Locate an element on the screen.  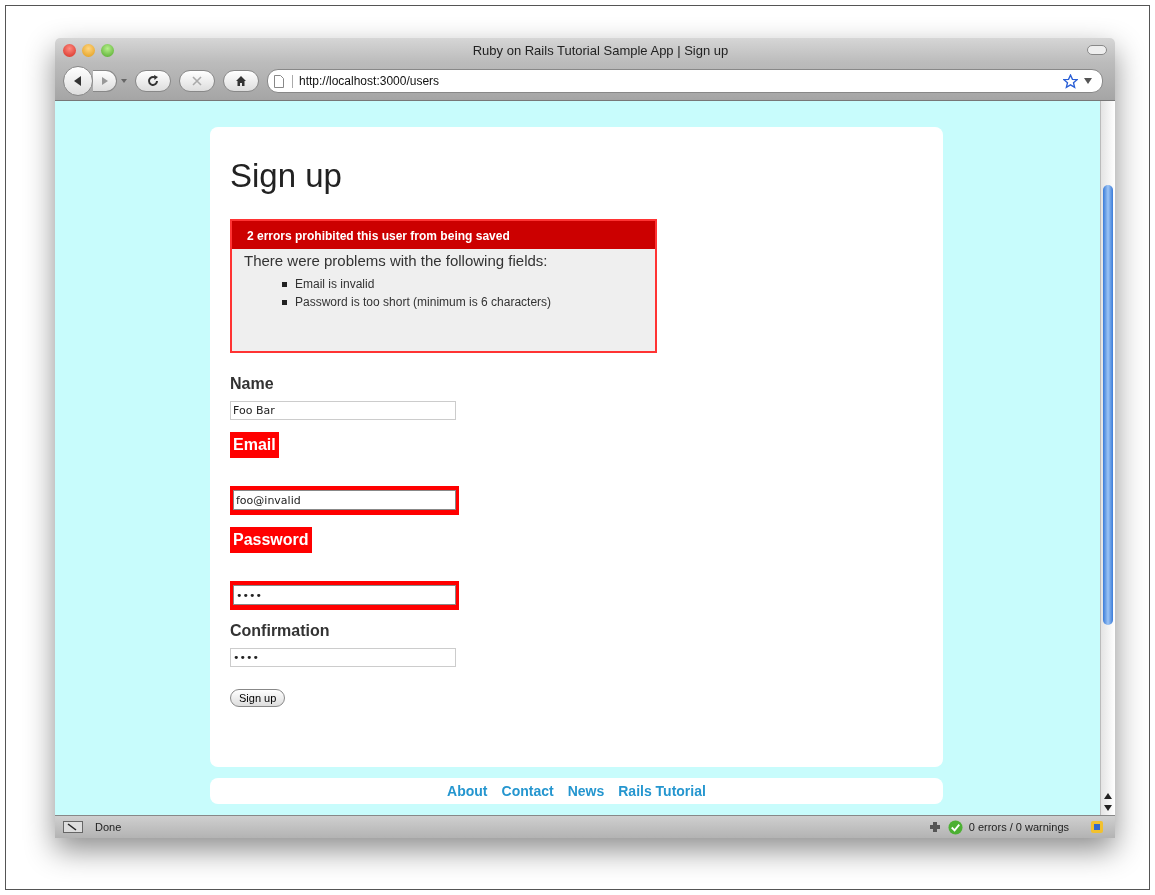
error-intro: There were problems with the following fields: is located at coordinates (396, 261).